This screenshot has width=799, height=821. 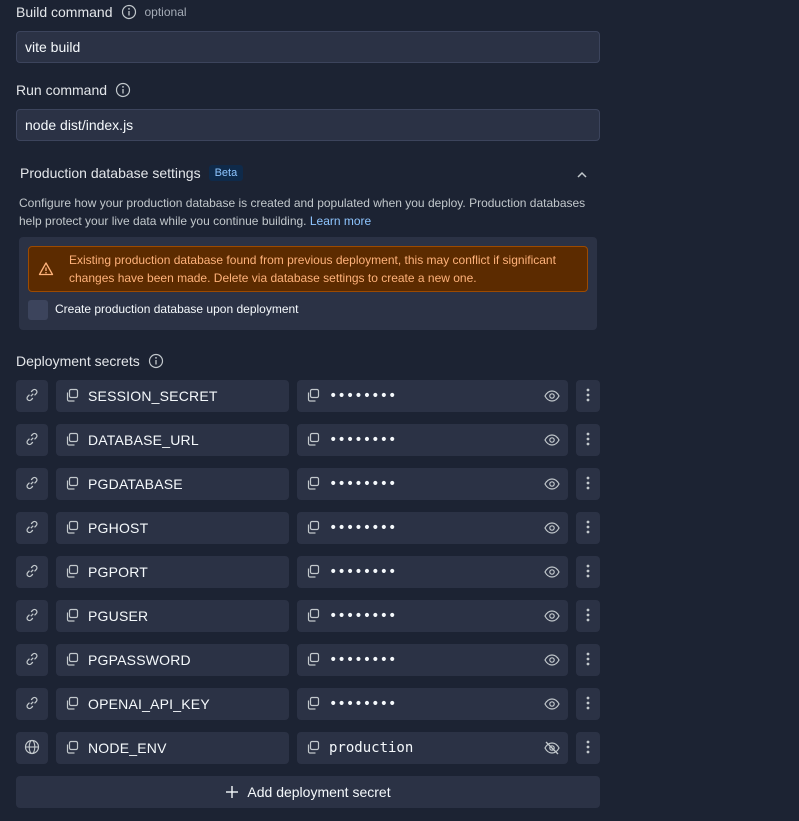 I want to click on create-db-checkbox, so click(x=38, y=310).